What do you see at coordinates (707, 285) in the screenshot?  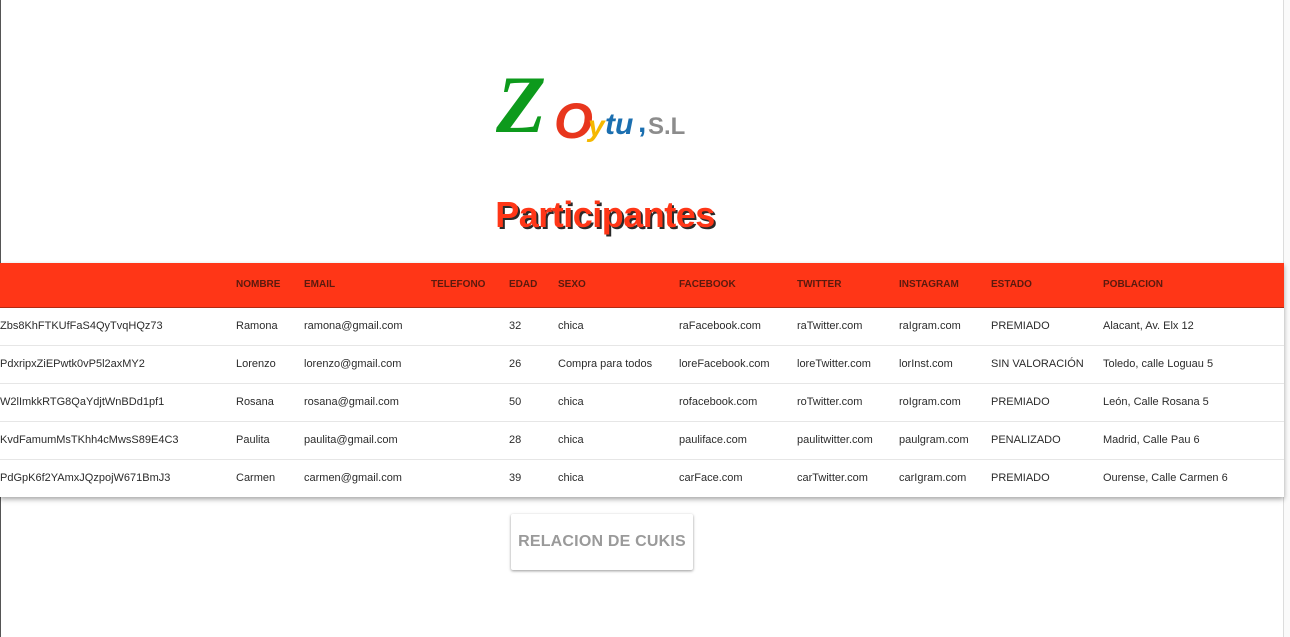 I see `column-header-facebook: FACEBOOK` at bounding box center [707, 285].